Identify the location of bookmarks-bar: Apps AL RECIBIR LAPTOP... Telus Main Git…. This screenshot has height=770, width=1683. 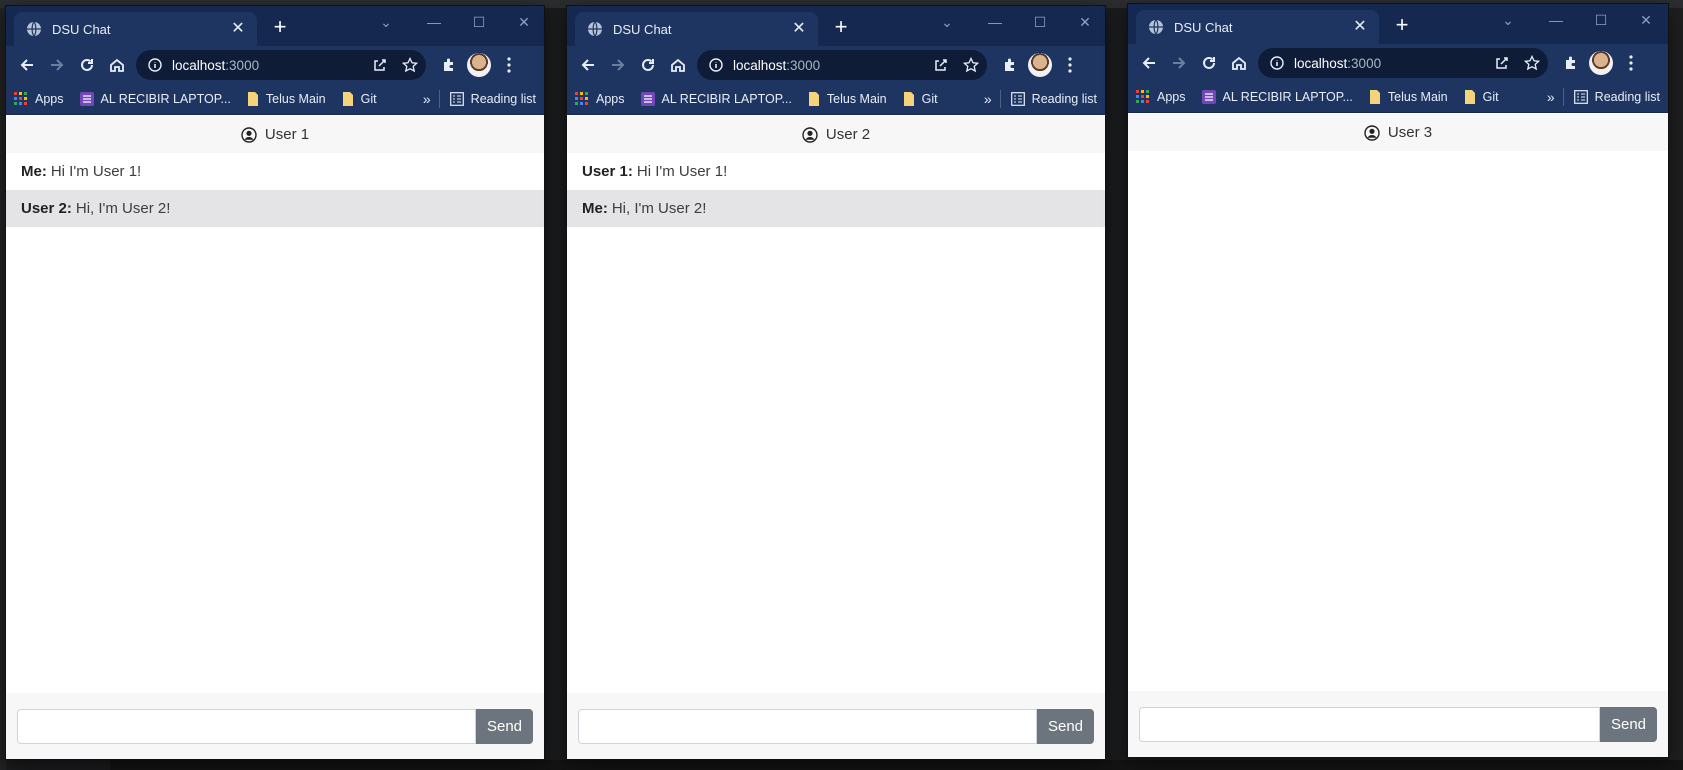
(275, 99).